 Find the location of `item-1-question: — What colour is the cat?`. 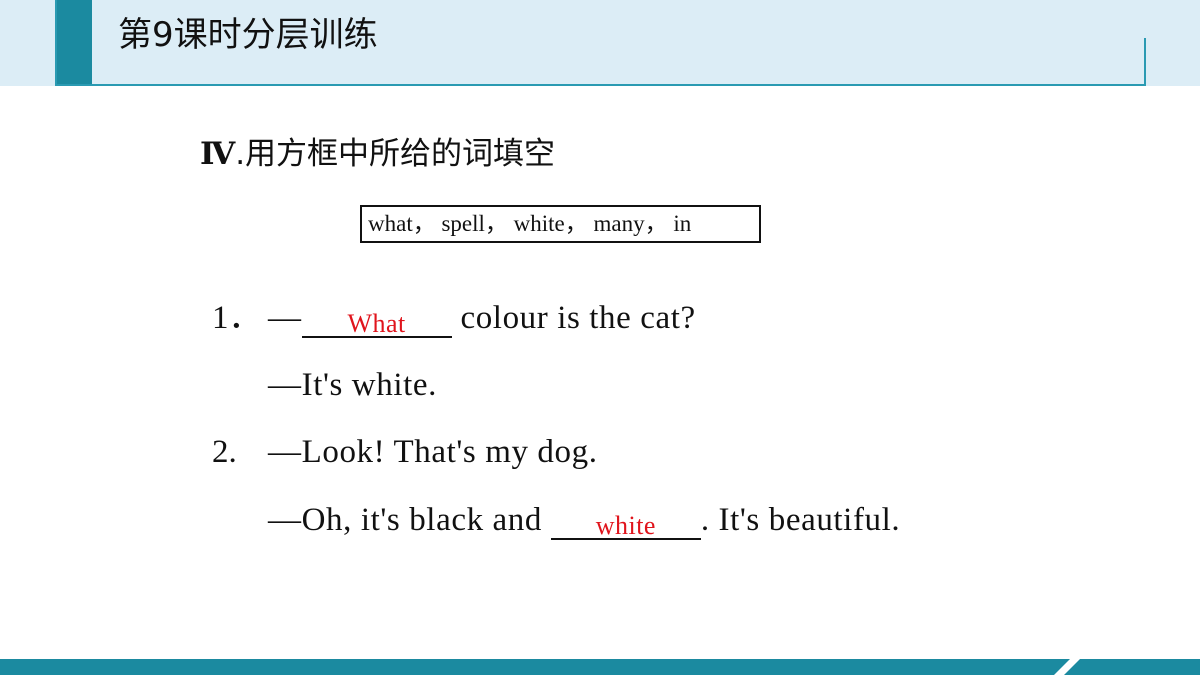

item-1-question: — What colour is the cat? is located at coordinates (482, 318).